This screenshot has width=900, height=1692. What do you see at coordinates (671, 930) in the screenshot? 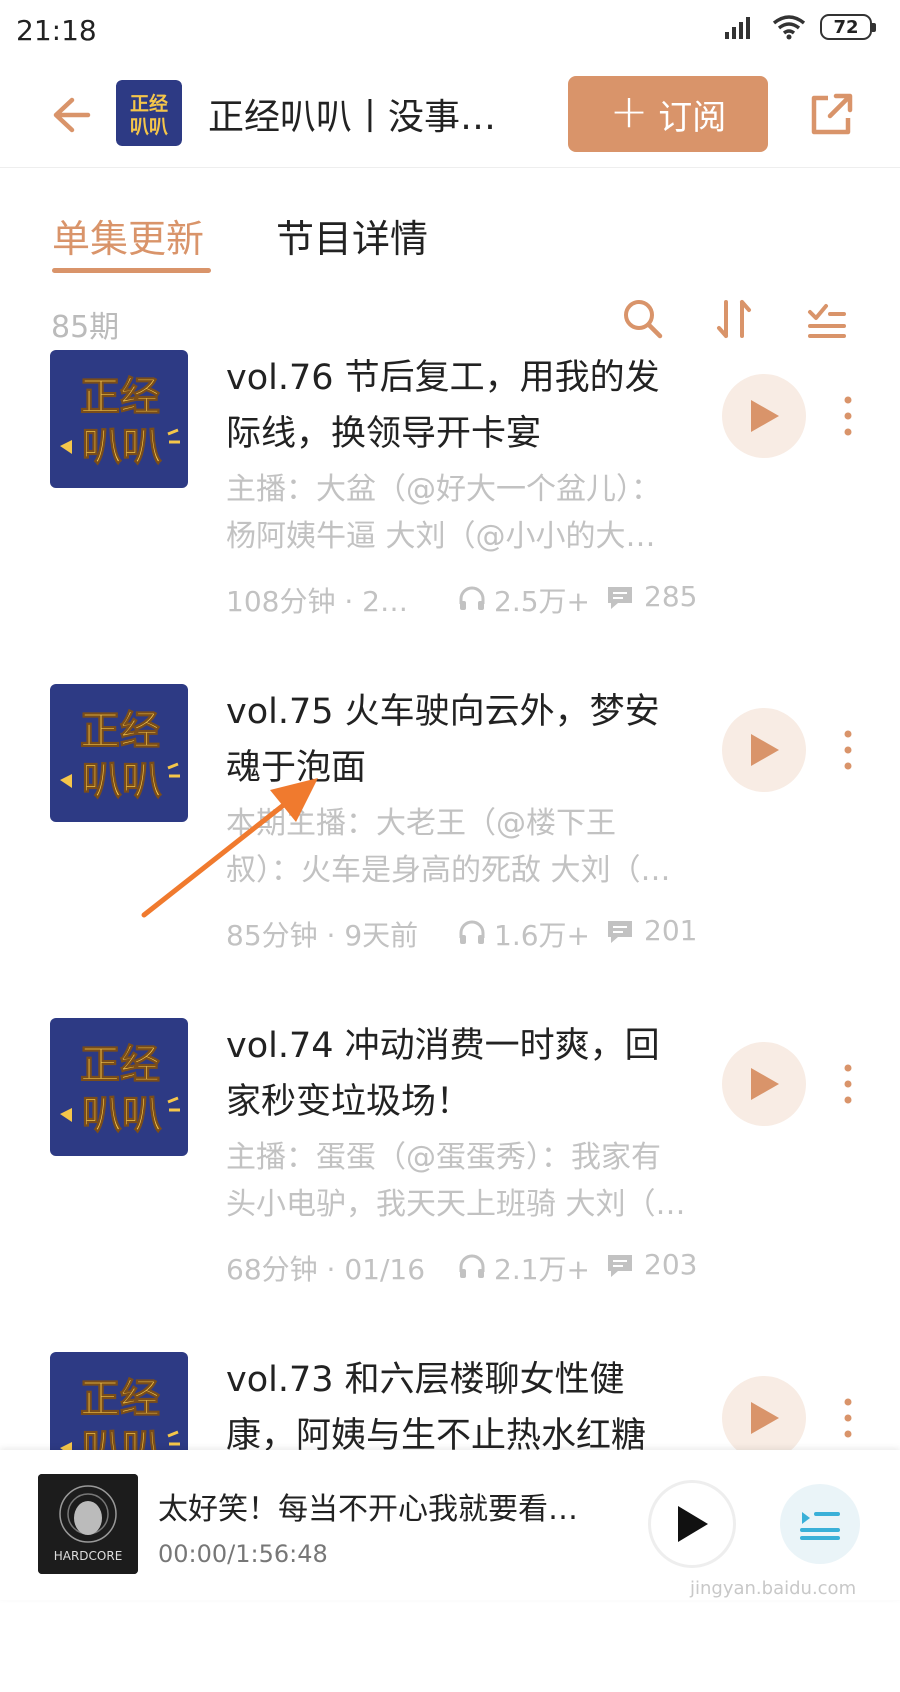
I see `episode-comments: 201` at bounding box center [671, 930].